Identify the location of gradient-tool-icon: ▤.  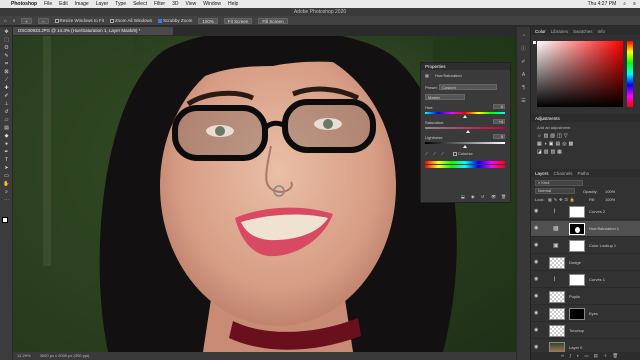
(6, 128).